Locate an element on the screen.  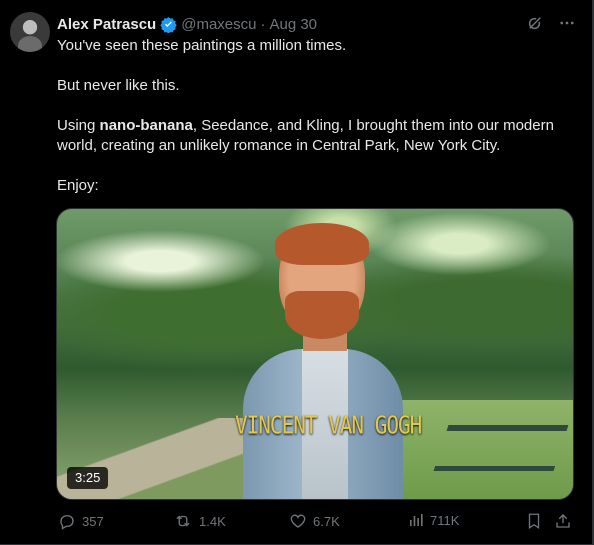
tweet-line: But never like this. is located at coordinates (118, 85).